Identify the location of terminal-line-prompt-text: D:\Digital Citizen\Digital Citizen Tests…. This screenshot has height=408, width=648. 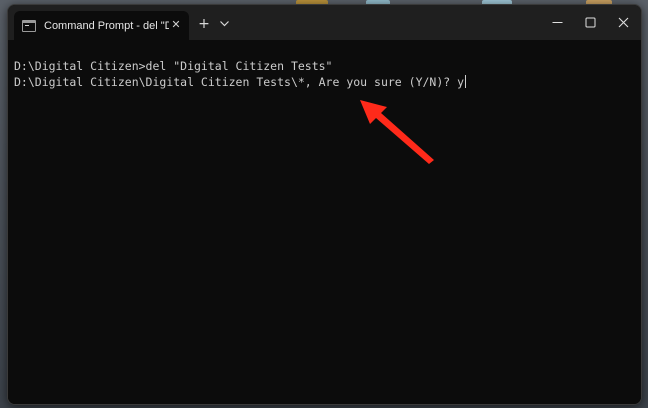
(239, 82).